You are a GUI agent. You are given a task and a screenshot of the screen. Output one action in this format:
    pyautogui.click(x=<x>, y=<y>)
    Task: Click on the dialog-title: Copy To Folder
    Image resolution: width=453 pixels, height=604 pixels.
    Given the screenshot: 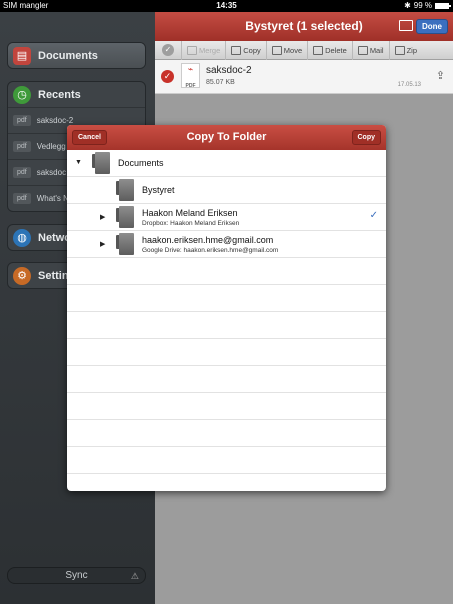 What is the action you would take?
    pyautogui.click(x=226, y=137)
    